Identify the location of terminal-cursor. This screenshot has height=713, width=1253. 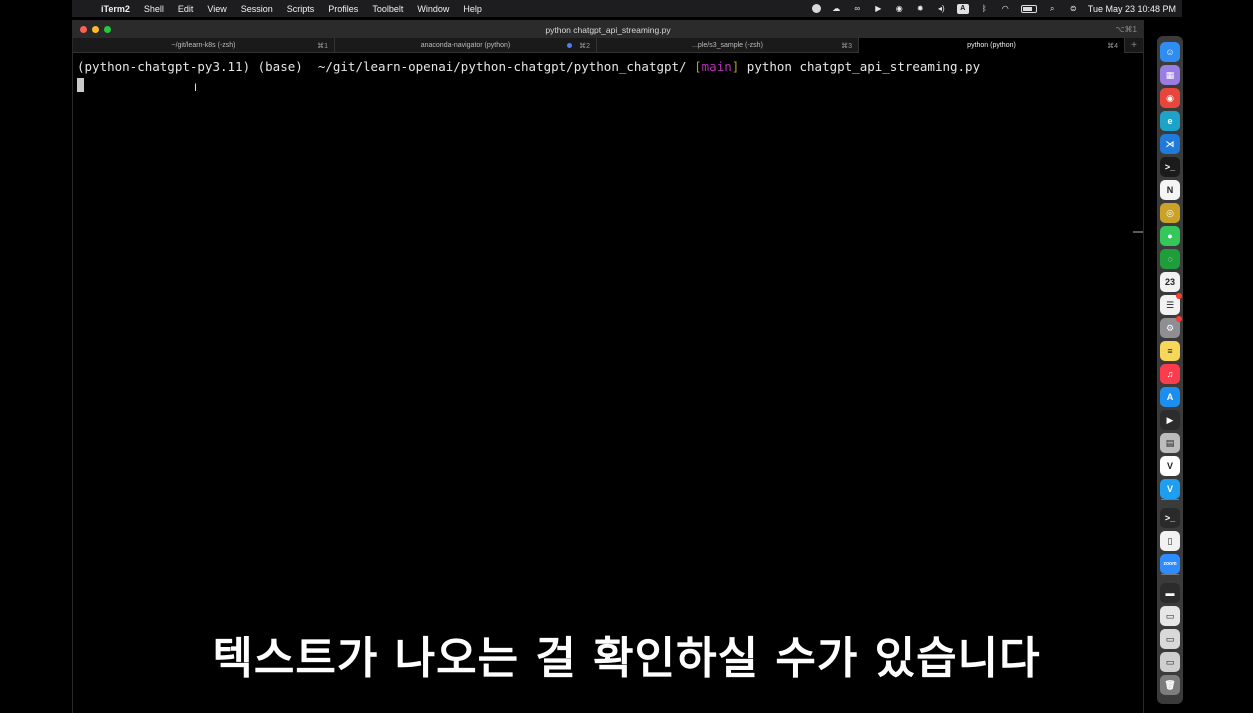
(80, 85).